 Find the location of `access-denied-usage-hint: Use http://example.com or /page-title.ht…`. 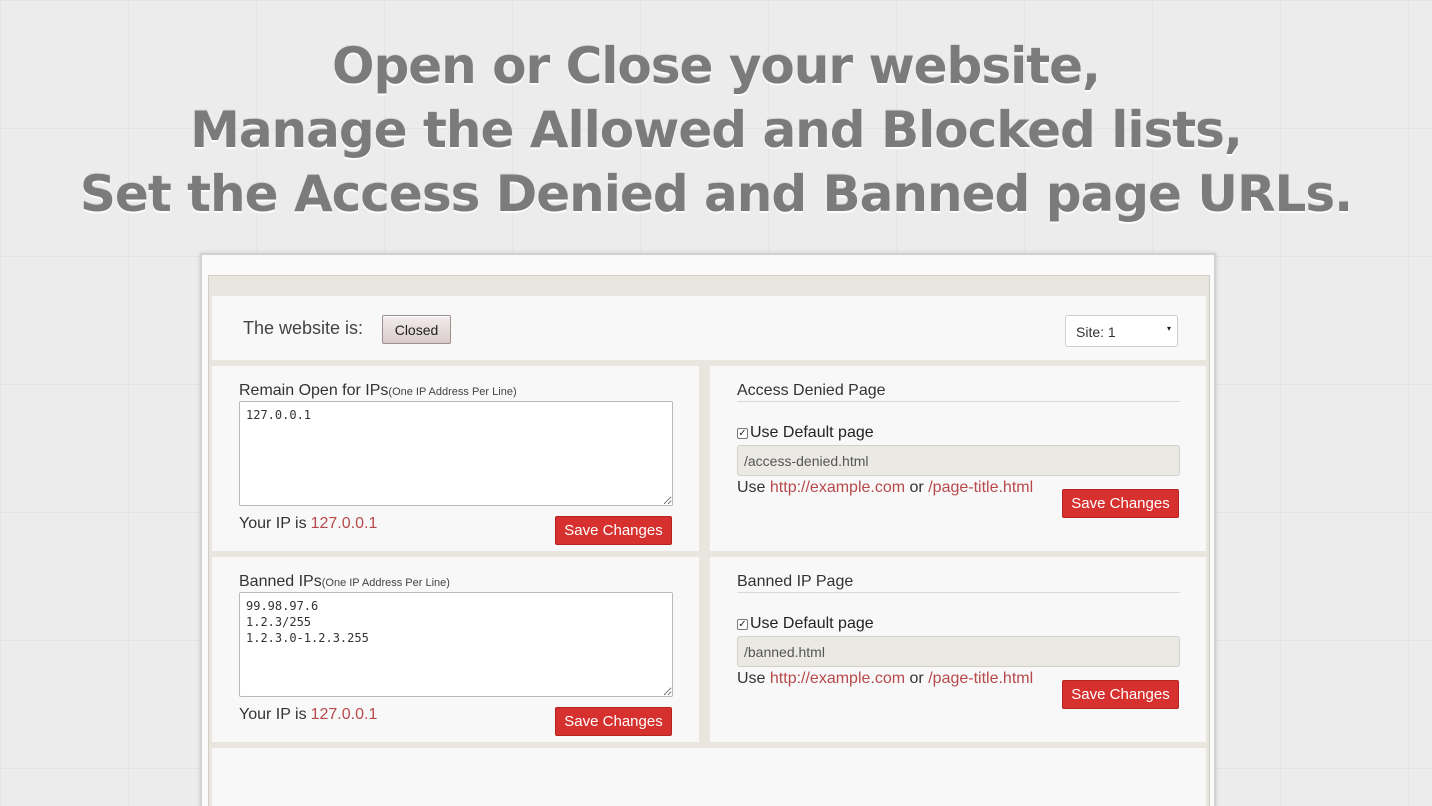

access-denied-usage-hint: Use http://example.com or /page-title.ht… is located at coordinates (885, 488).